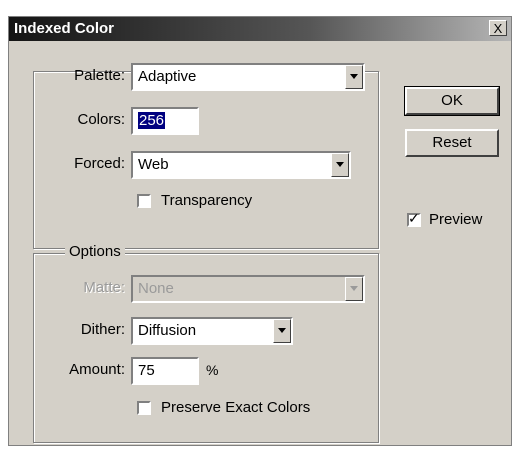 This screenshot has height=450, width=517. What do you see at coordinates (248, 77) in the screenshot?
I see `palette-dropdown: Adaptive` at bounding box center [248, 77].